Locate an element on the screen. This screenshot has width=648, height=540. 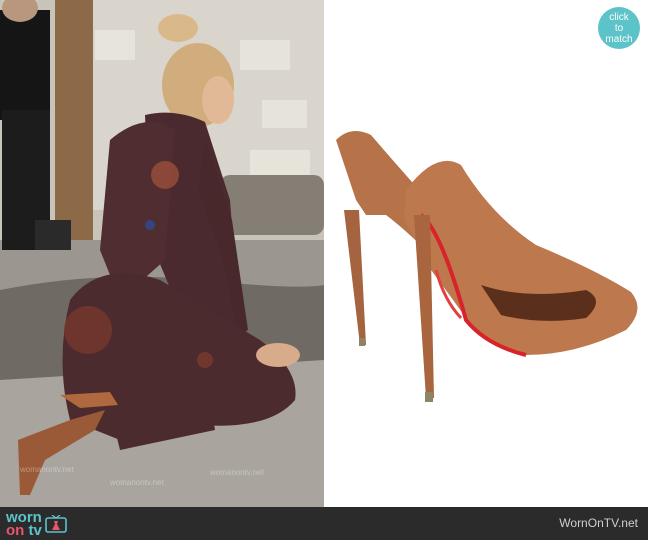
badge-line-3: match is located at coordinates (619, 39).